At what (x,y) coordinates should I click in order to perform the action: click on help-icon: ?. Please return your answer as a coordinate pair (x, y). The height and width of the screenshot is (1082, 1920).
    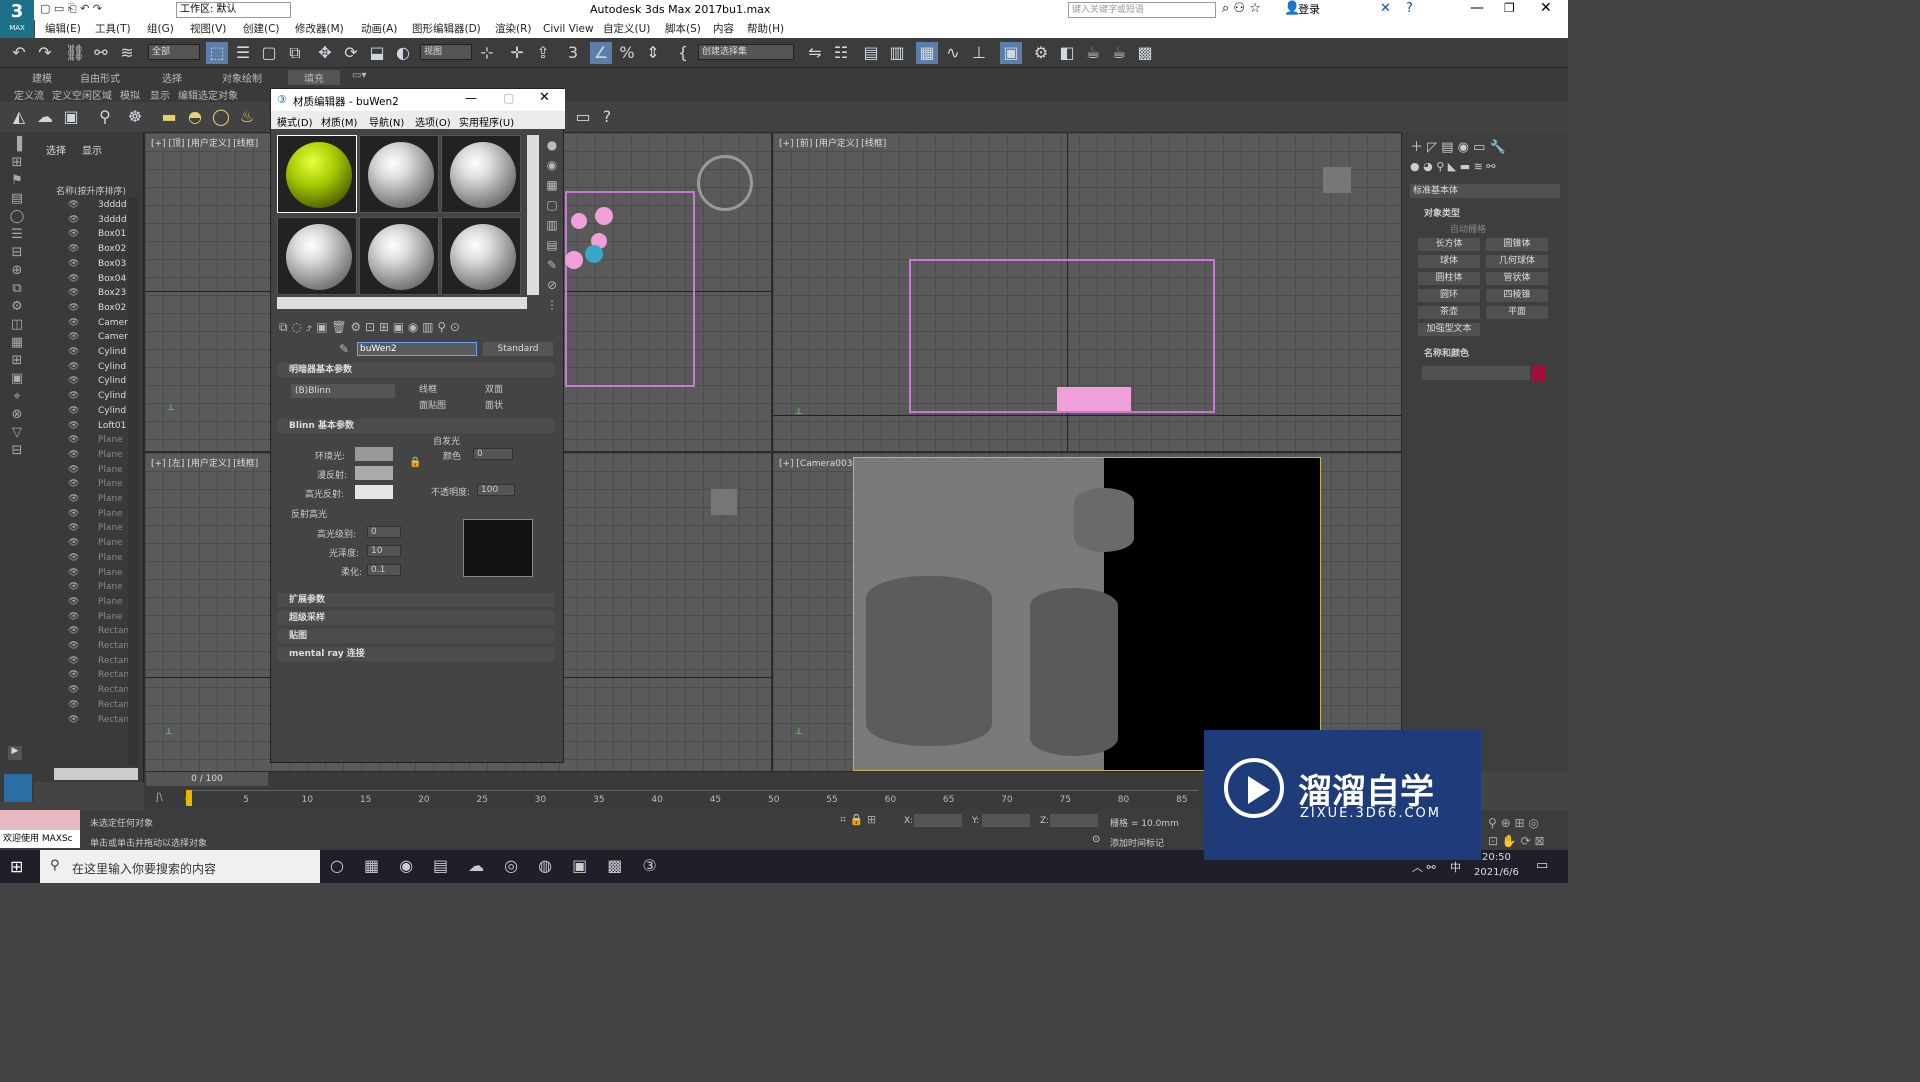
    Looking at the image, I should click on (1409, 8).